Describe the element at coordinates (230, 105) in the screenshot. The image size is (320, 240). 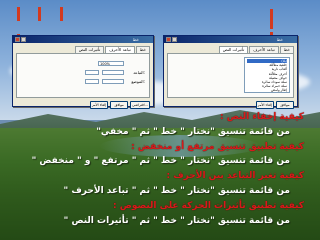
I see `dialog-buttons: إلغاء الأمر موافق` at that location.